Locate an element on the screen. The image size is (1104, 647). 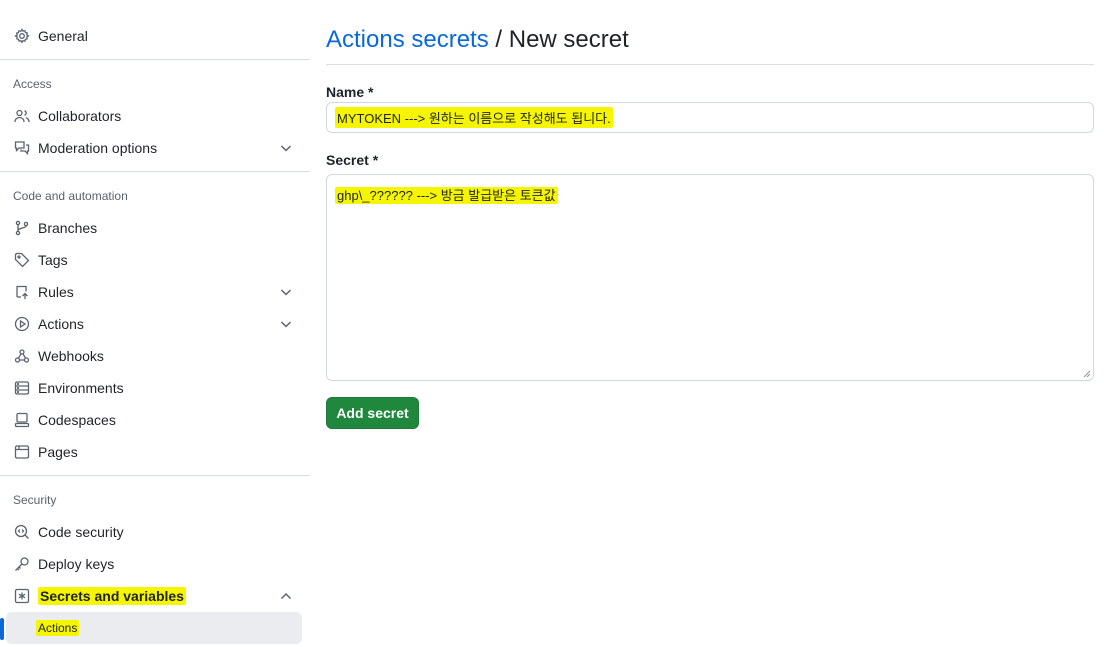
sidebar-item-label: Secrets and variables is located at coordinates (112, 596).